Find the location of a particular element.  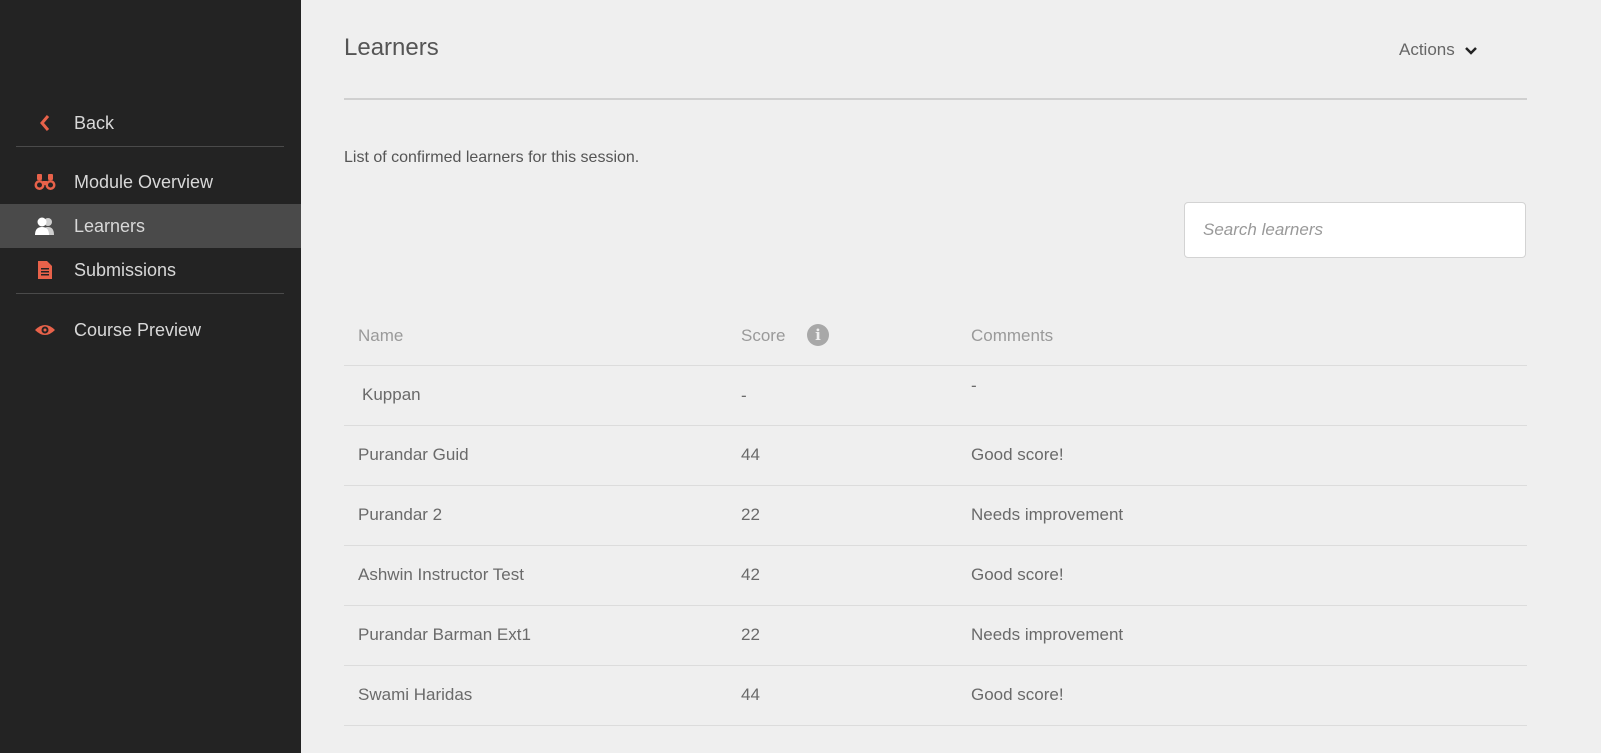

learner-comment: - is located at coordinates (974, 385).